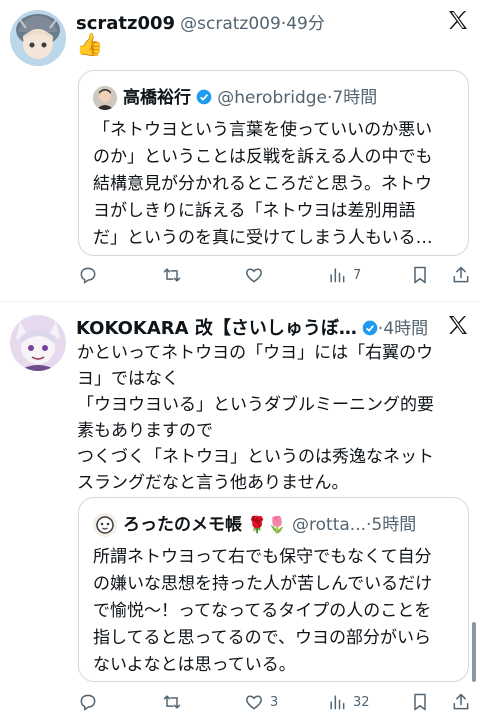 This screenshot has width=480, height=725. I want to click on post-line: ヨ」ではなく, so click(128, 379).